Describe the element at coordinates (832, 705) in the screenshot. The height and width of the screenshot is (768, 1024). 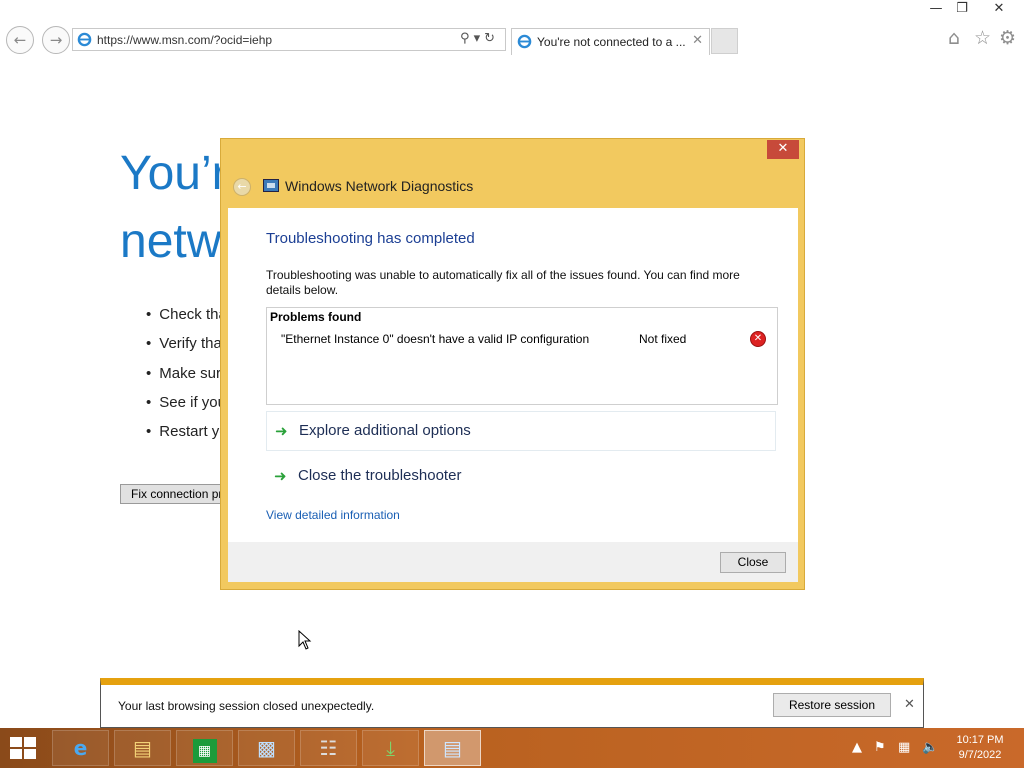
I see `restore-session-button: Restore session` at that location.